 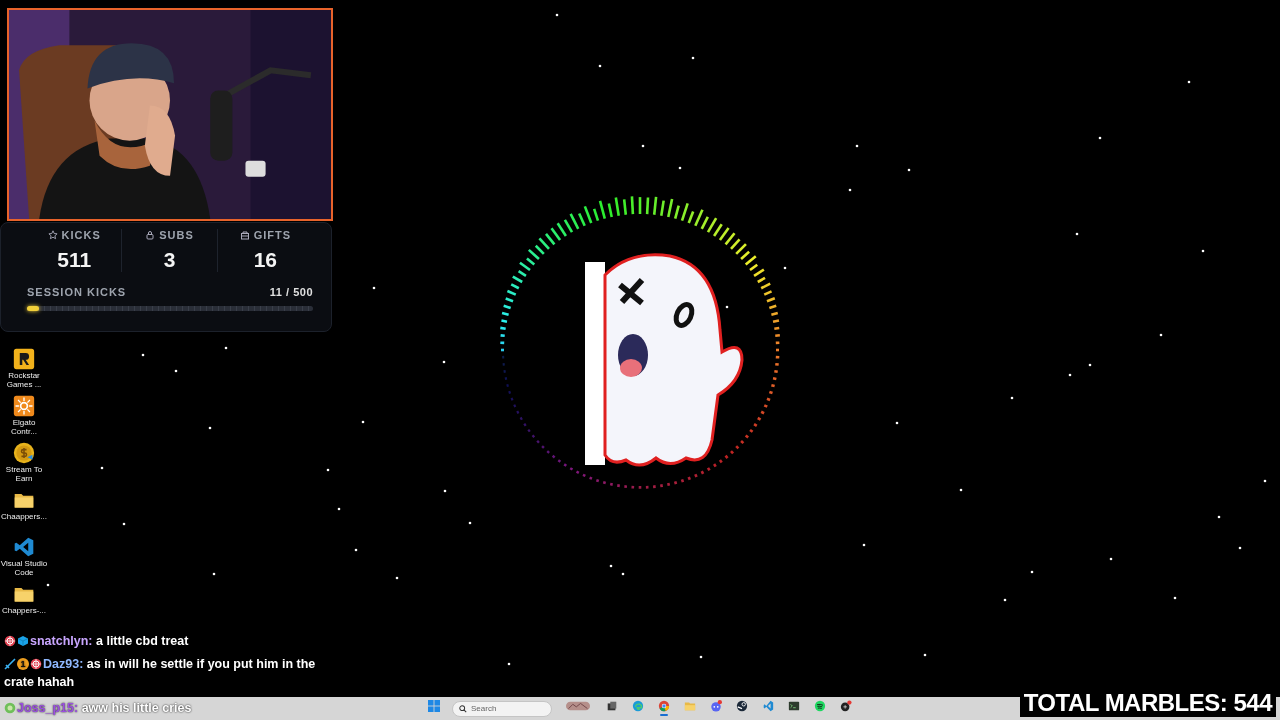 What do you see at coordinates (24, 406) in the screenshot?
I see `sun-icon` at bounding box center [24, 406].